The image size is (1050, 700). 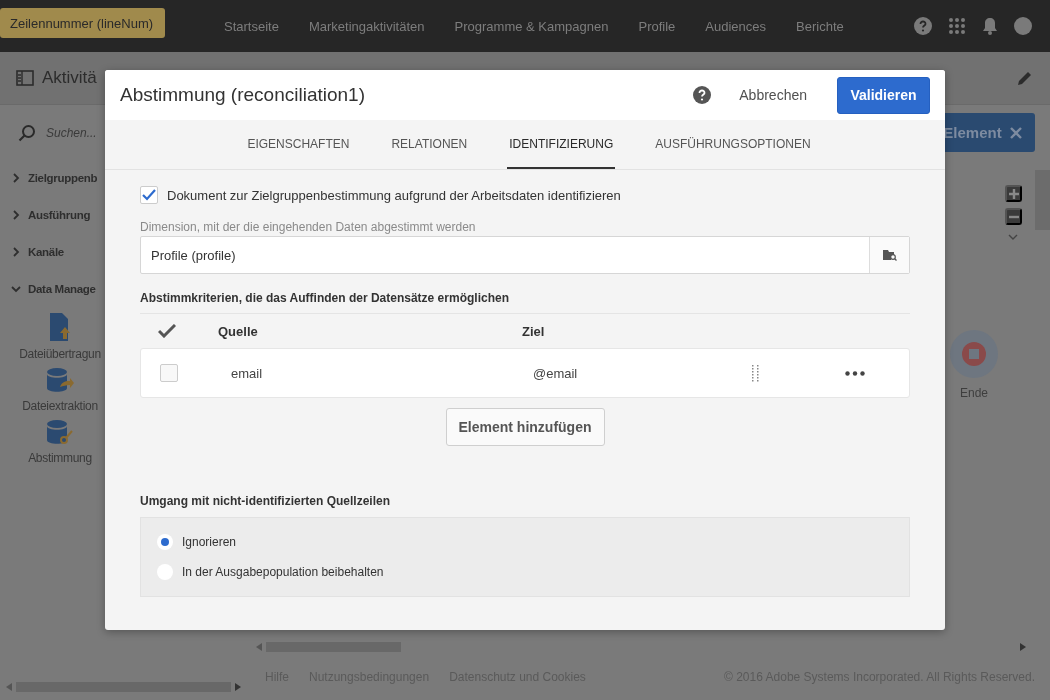 What do you see at coordinates (69, 78) in the screenshot?
I see `page-title: Aktivitä` at bounding box center [69, 78].